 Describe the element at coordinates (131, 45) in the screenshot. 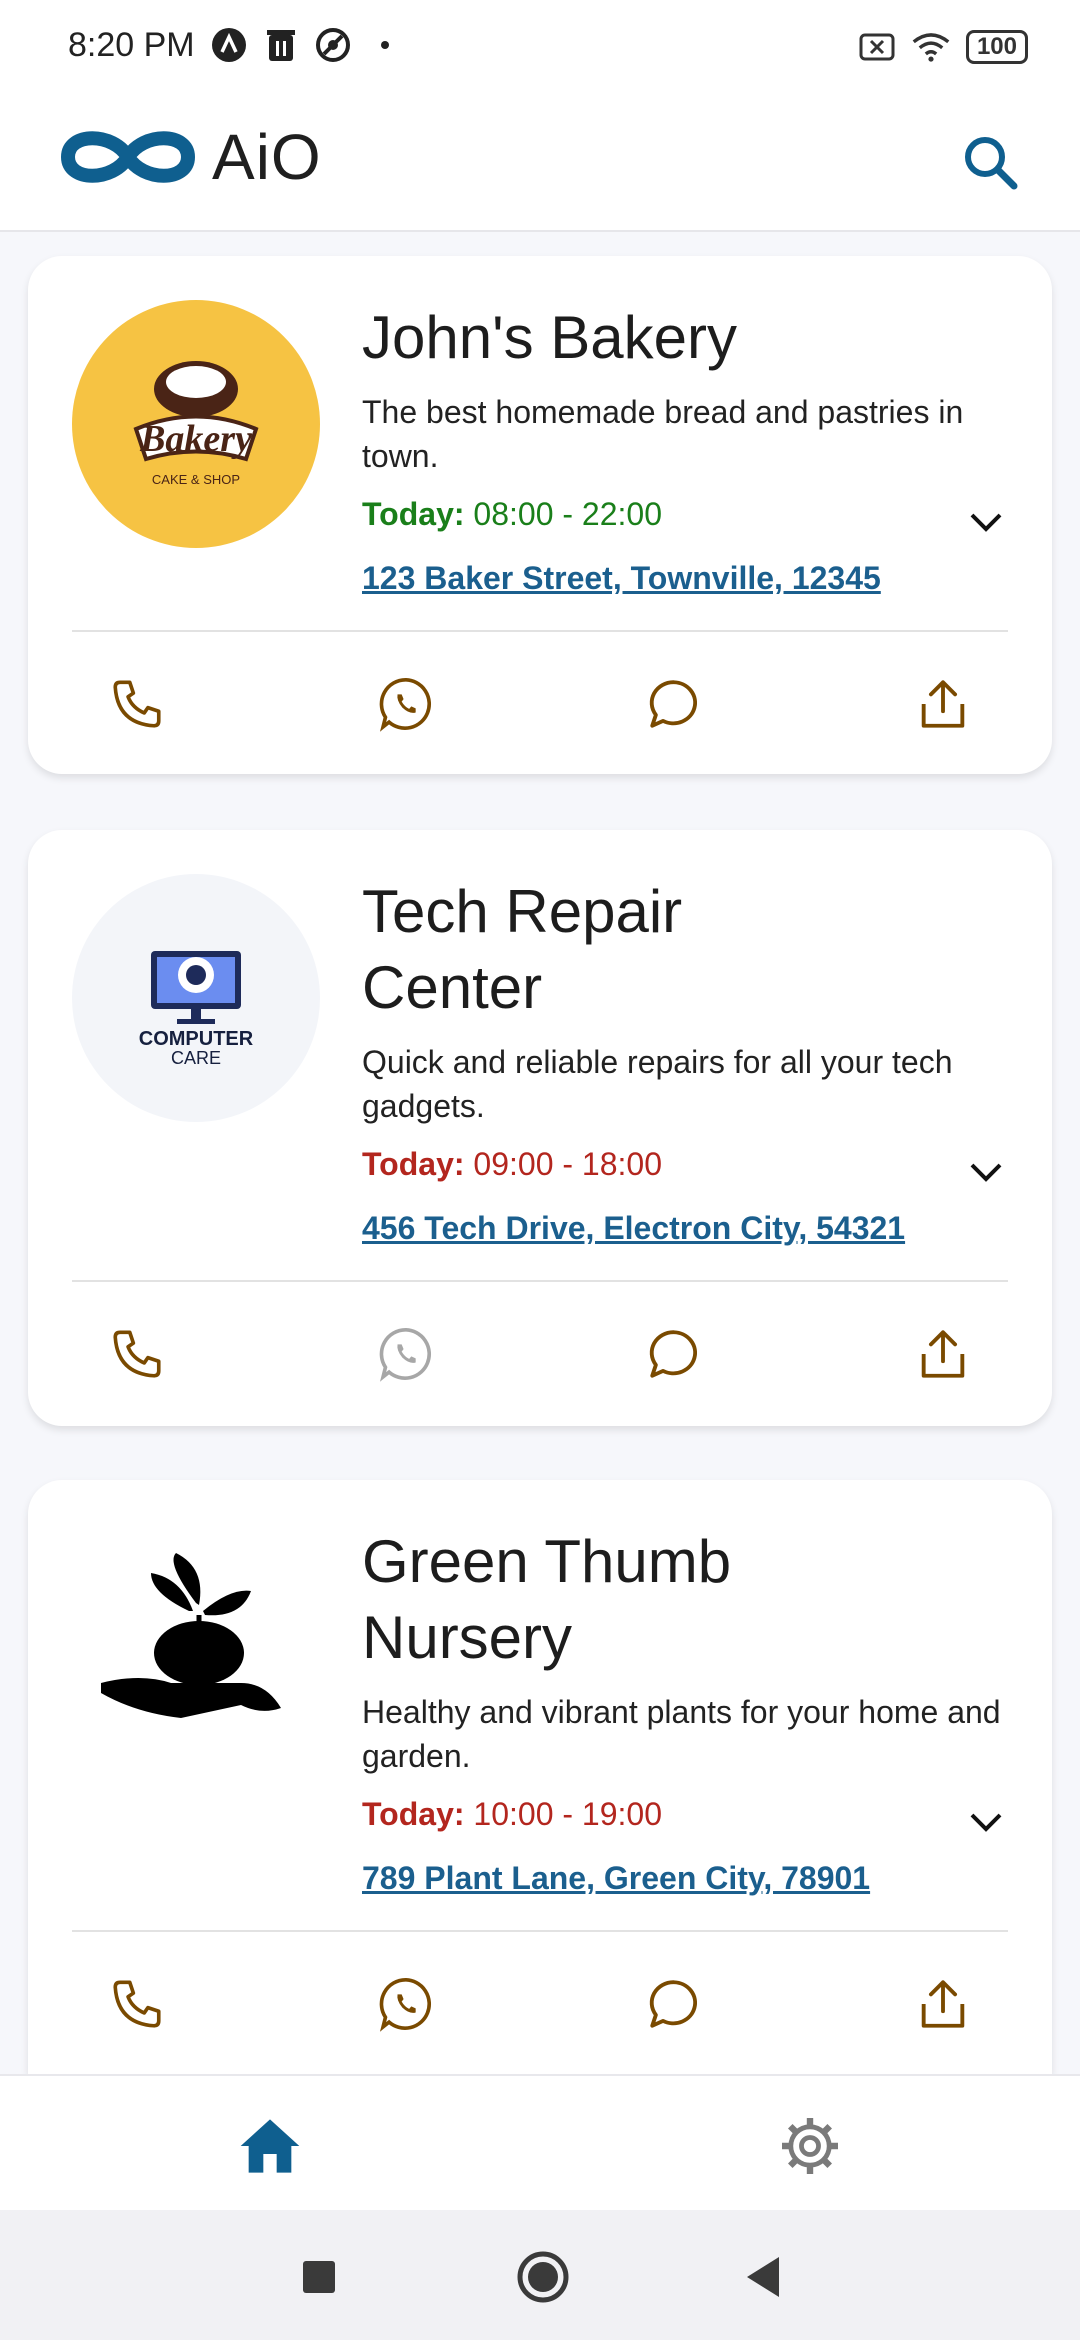

I see `status-time: 8:20 PM` at that location.